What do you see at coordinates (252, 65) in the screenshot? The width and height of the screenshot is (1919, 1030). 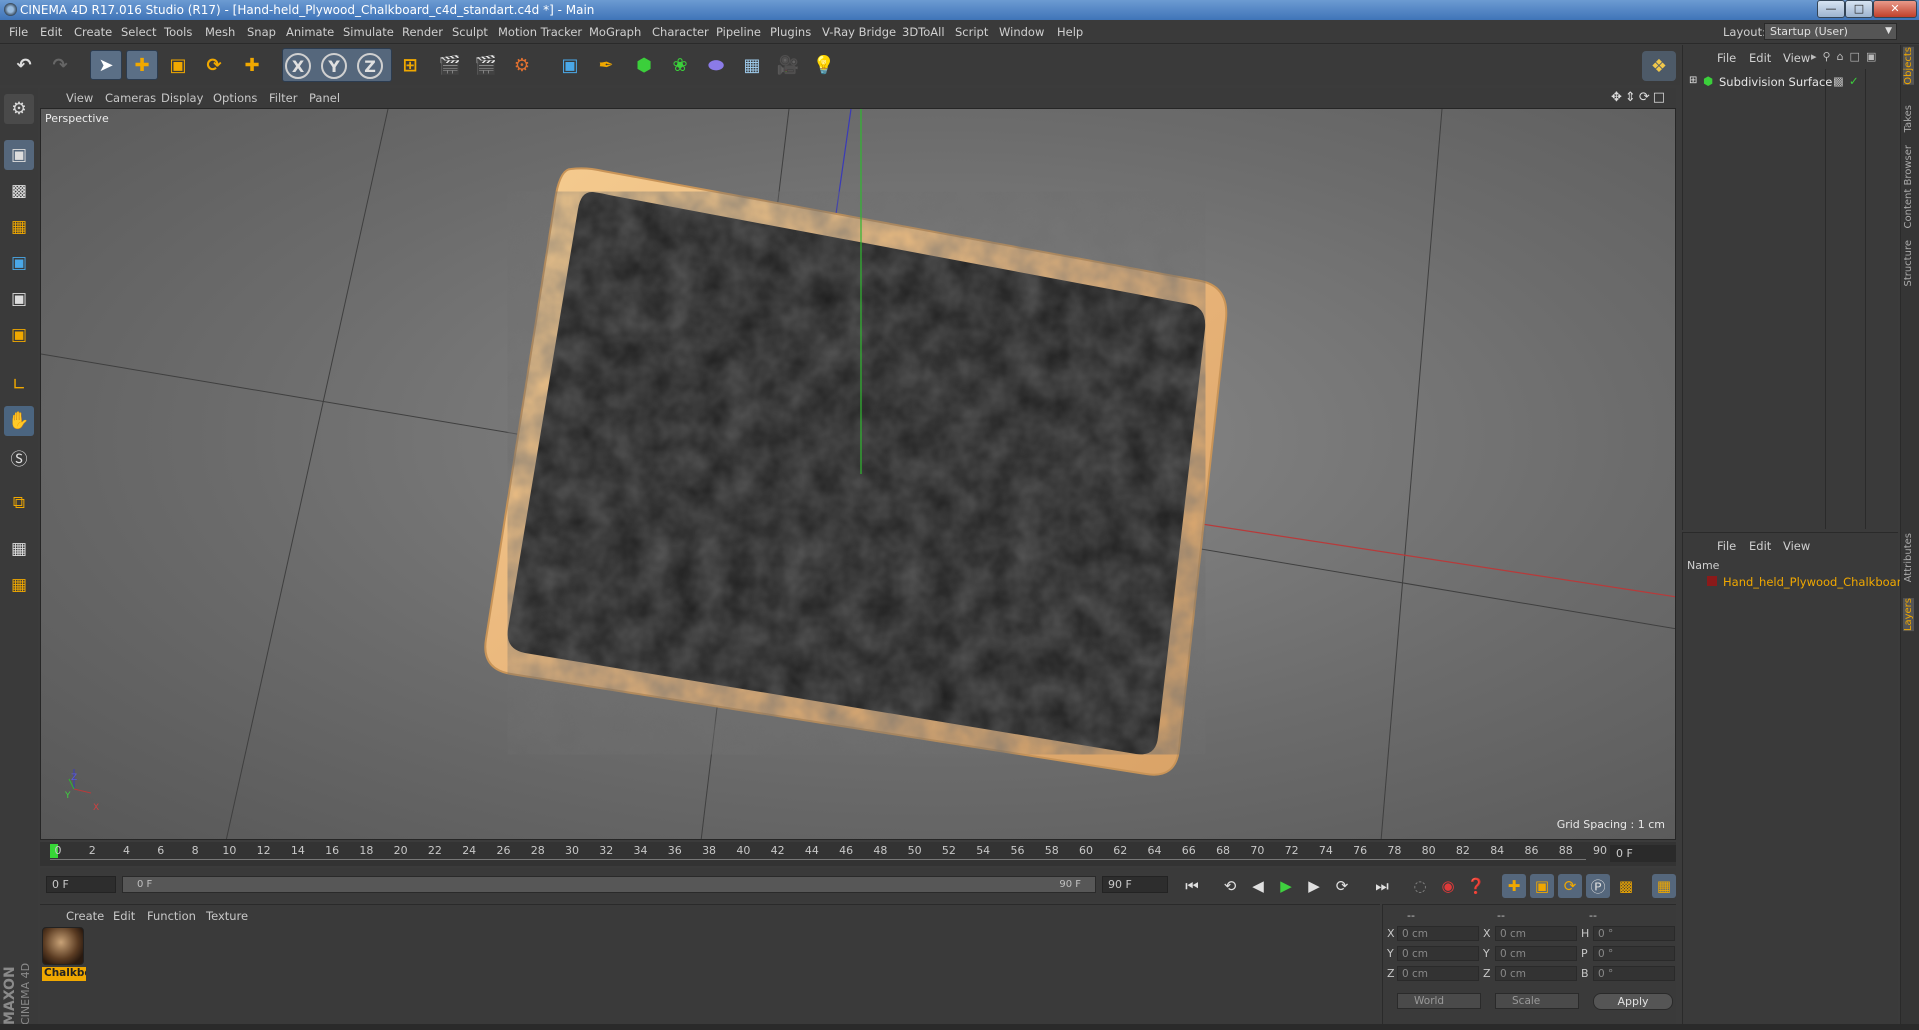 I see `live-selection-icon: ✚` at bounding box center [252, 65].